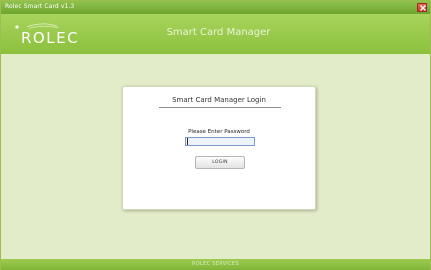 This screenshot has width=431, height=270. I want to click on text-caret, so click(187, 141).